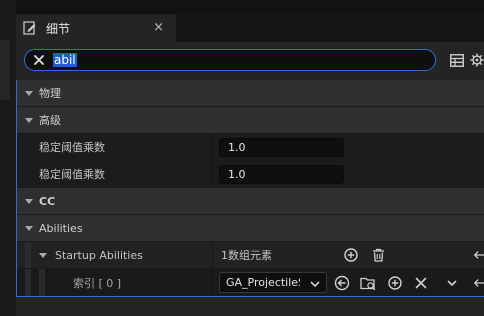  Describe the element at coordinates (246, 255) in the screenshot. I see `array-count: 1数组元素` at that location.